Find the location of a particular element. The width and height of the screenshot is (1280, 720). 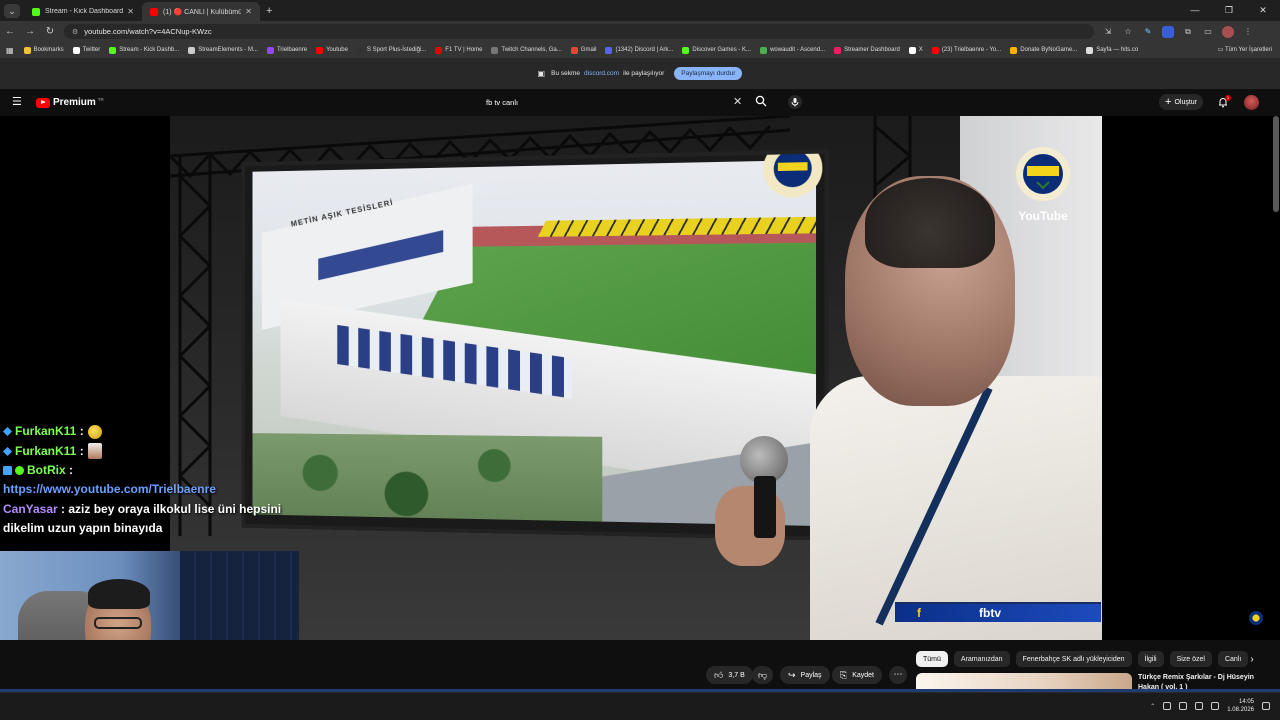

bookmark-item: Sayfa — hits.co is located at coordinates (1112, 50).